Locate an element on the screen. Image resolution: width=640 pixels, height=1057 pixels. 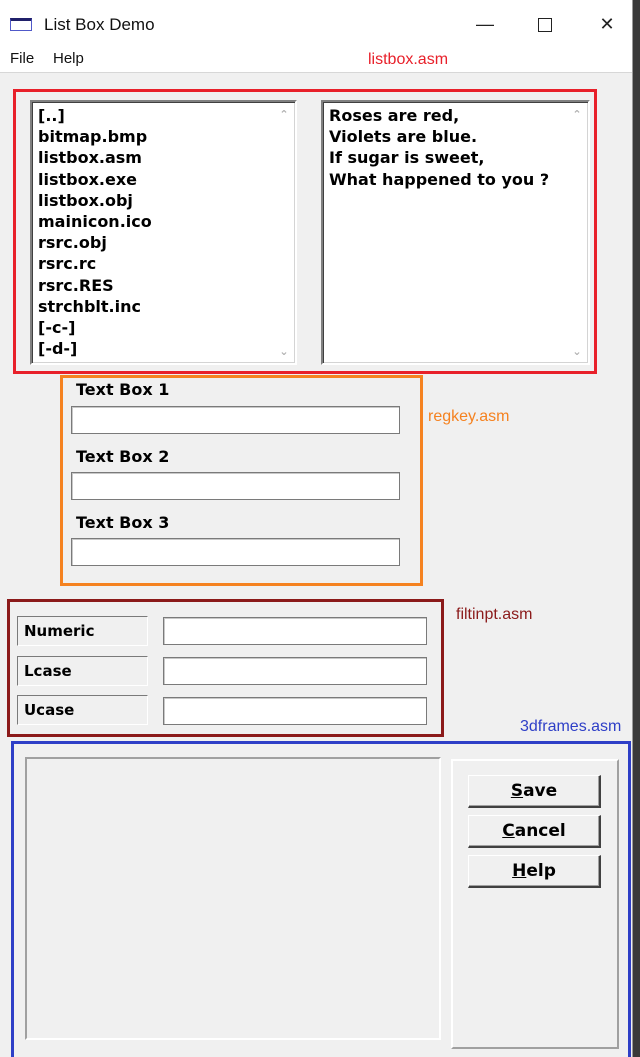
list-item: rsrc.obj is located at coordinates (166, 242).